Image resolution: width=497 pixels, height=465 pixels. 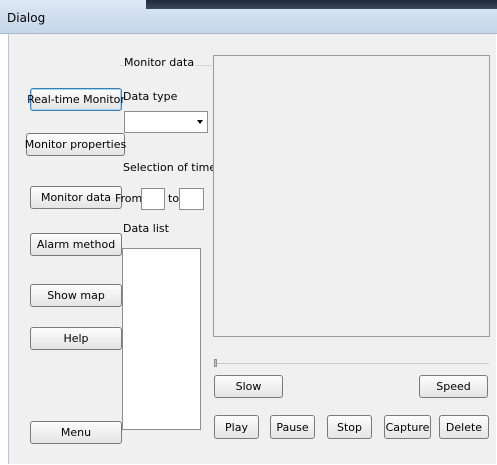 What do you see at coordinates (76, 338) in the screenshot?
I see `help-button: Help` at bounding box center [76, 338].